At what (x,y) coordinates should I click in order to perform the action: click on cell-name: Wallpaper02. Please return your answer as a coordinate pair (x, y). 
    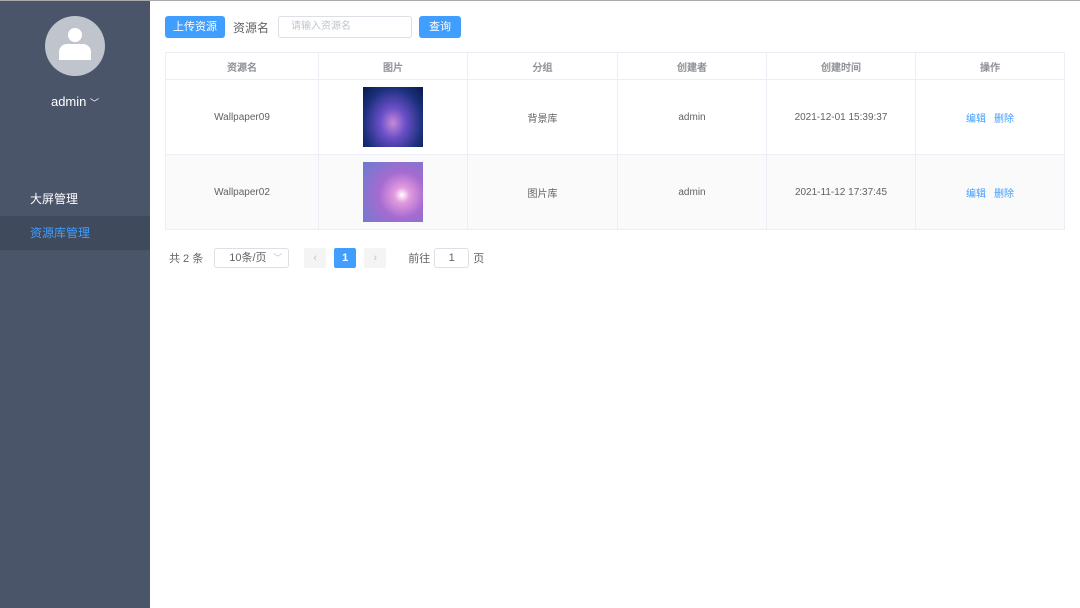
    Looking at the image, I should click on (242, 192).